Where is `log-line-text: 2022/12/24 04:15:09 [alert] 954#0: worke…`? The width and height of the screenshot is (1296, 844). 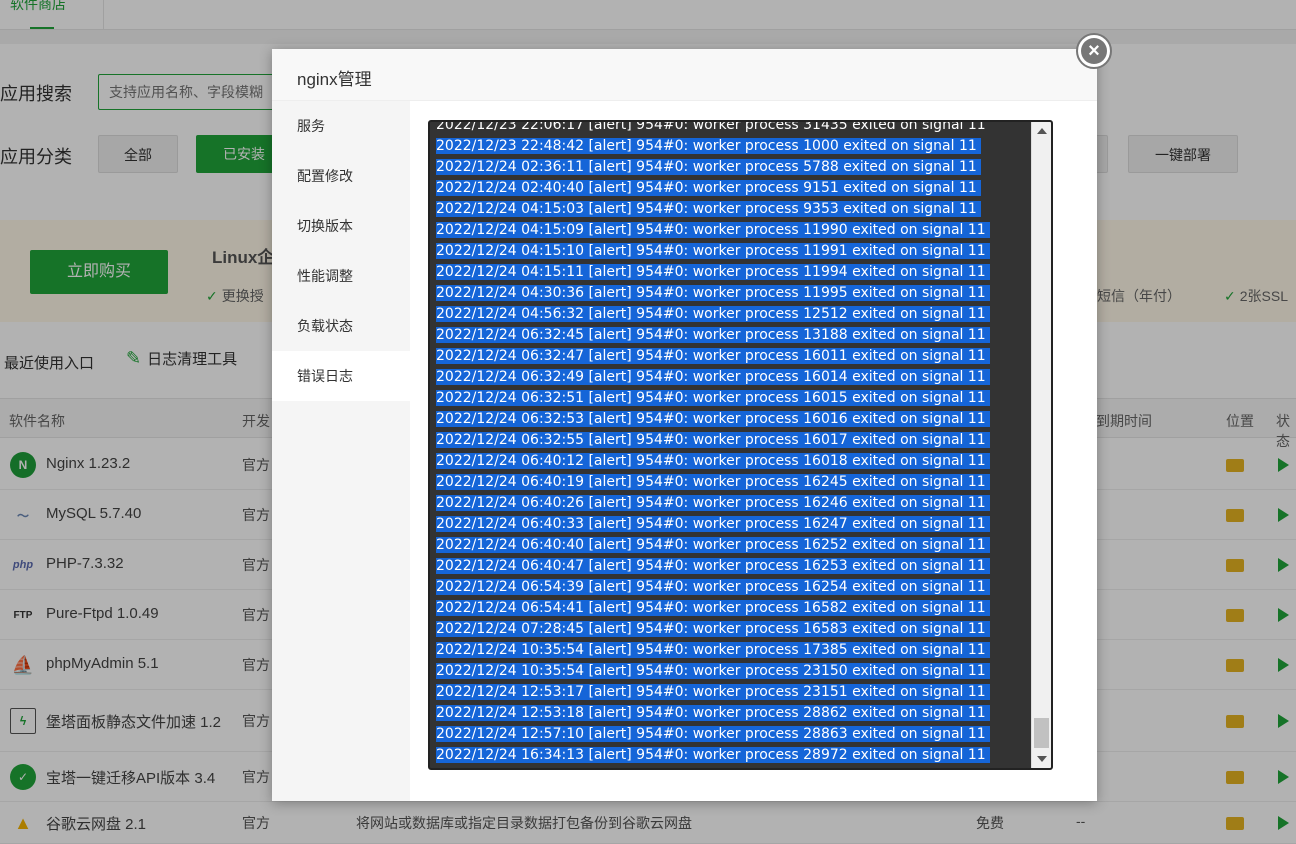 log-line-text: 2022/12/24 04:15:09 [alert] 954#0: worke… is located at coordinates (713, 230).